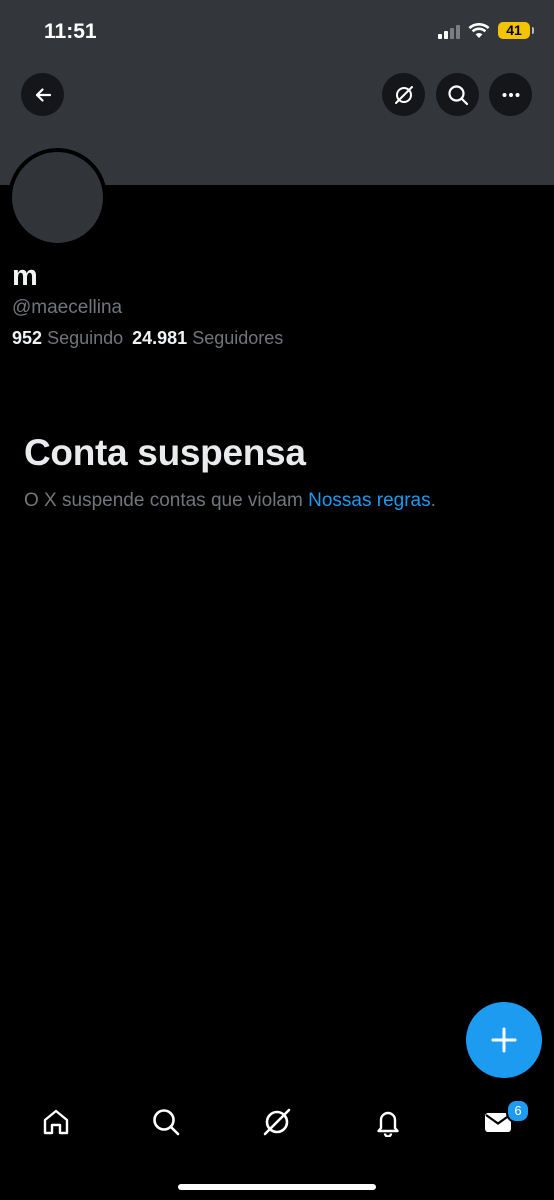 The image size is (554, 1200). I want to click on following-link: 952 Seguindo, so click(67, 338).